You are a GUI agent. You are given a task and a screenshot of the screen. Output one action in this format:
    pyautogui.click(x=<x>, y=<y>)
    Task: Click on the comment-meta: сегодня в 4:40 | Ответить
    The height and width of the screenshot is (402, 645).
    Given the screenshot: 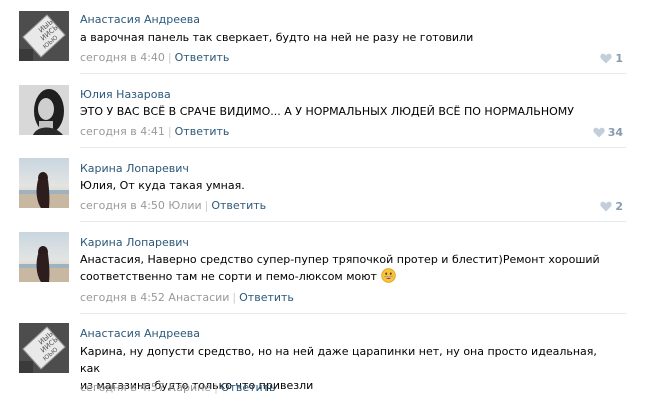 What is the action you would take?
    pyautogui.click(x=154, y=57)
    